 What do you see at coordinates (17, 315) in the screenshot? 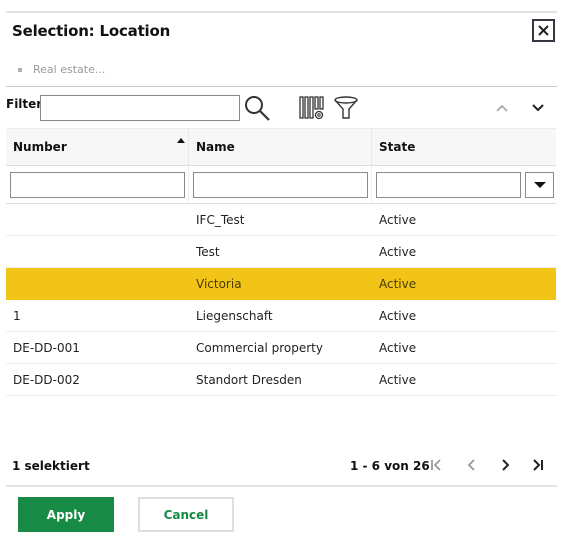
I see `cell-number: 1` at bounding box center [17, 315].